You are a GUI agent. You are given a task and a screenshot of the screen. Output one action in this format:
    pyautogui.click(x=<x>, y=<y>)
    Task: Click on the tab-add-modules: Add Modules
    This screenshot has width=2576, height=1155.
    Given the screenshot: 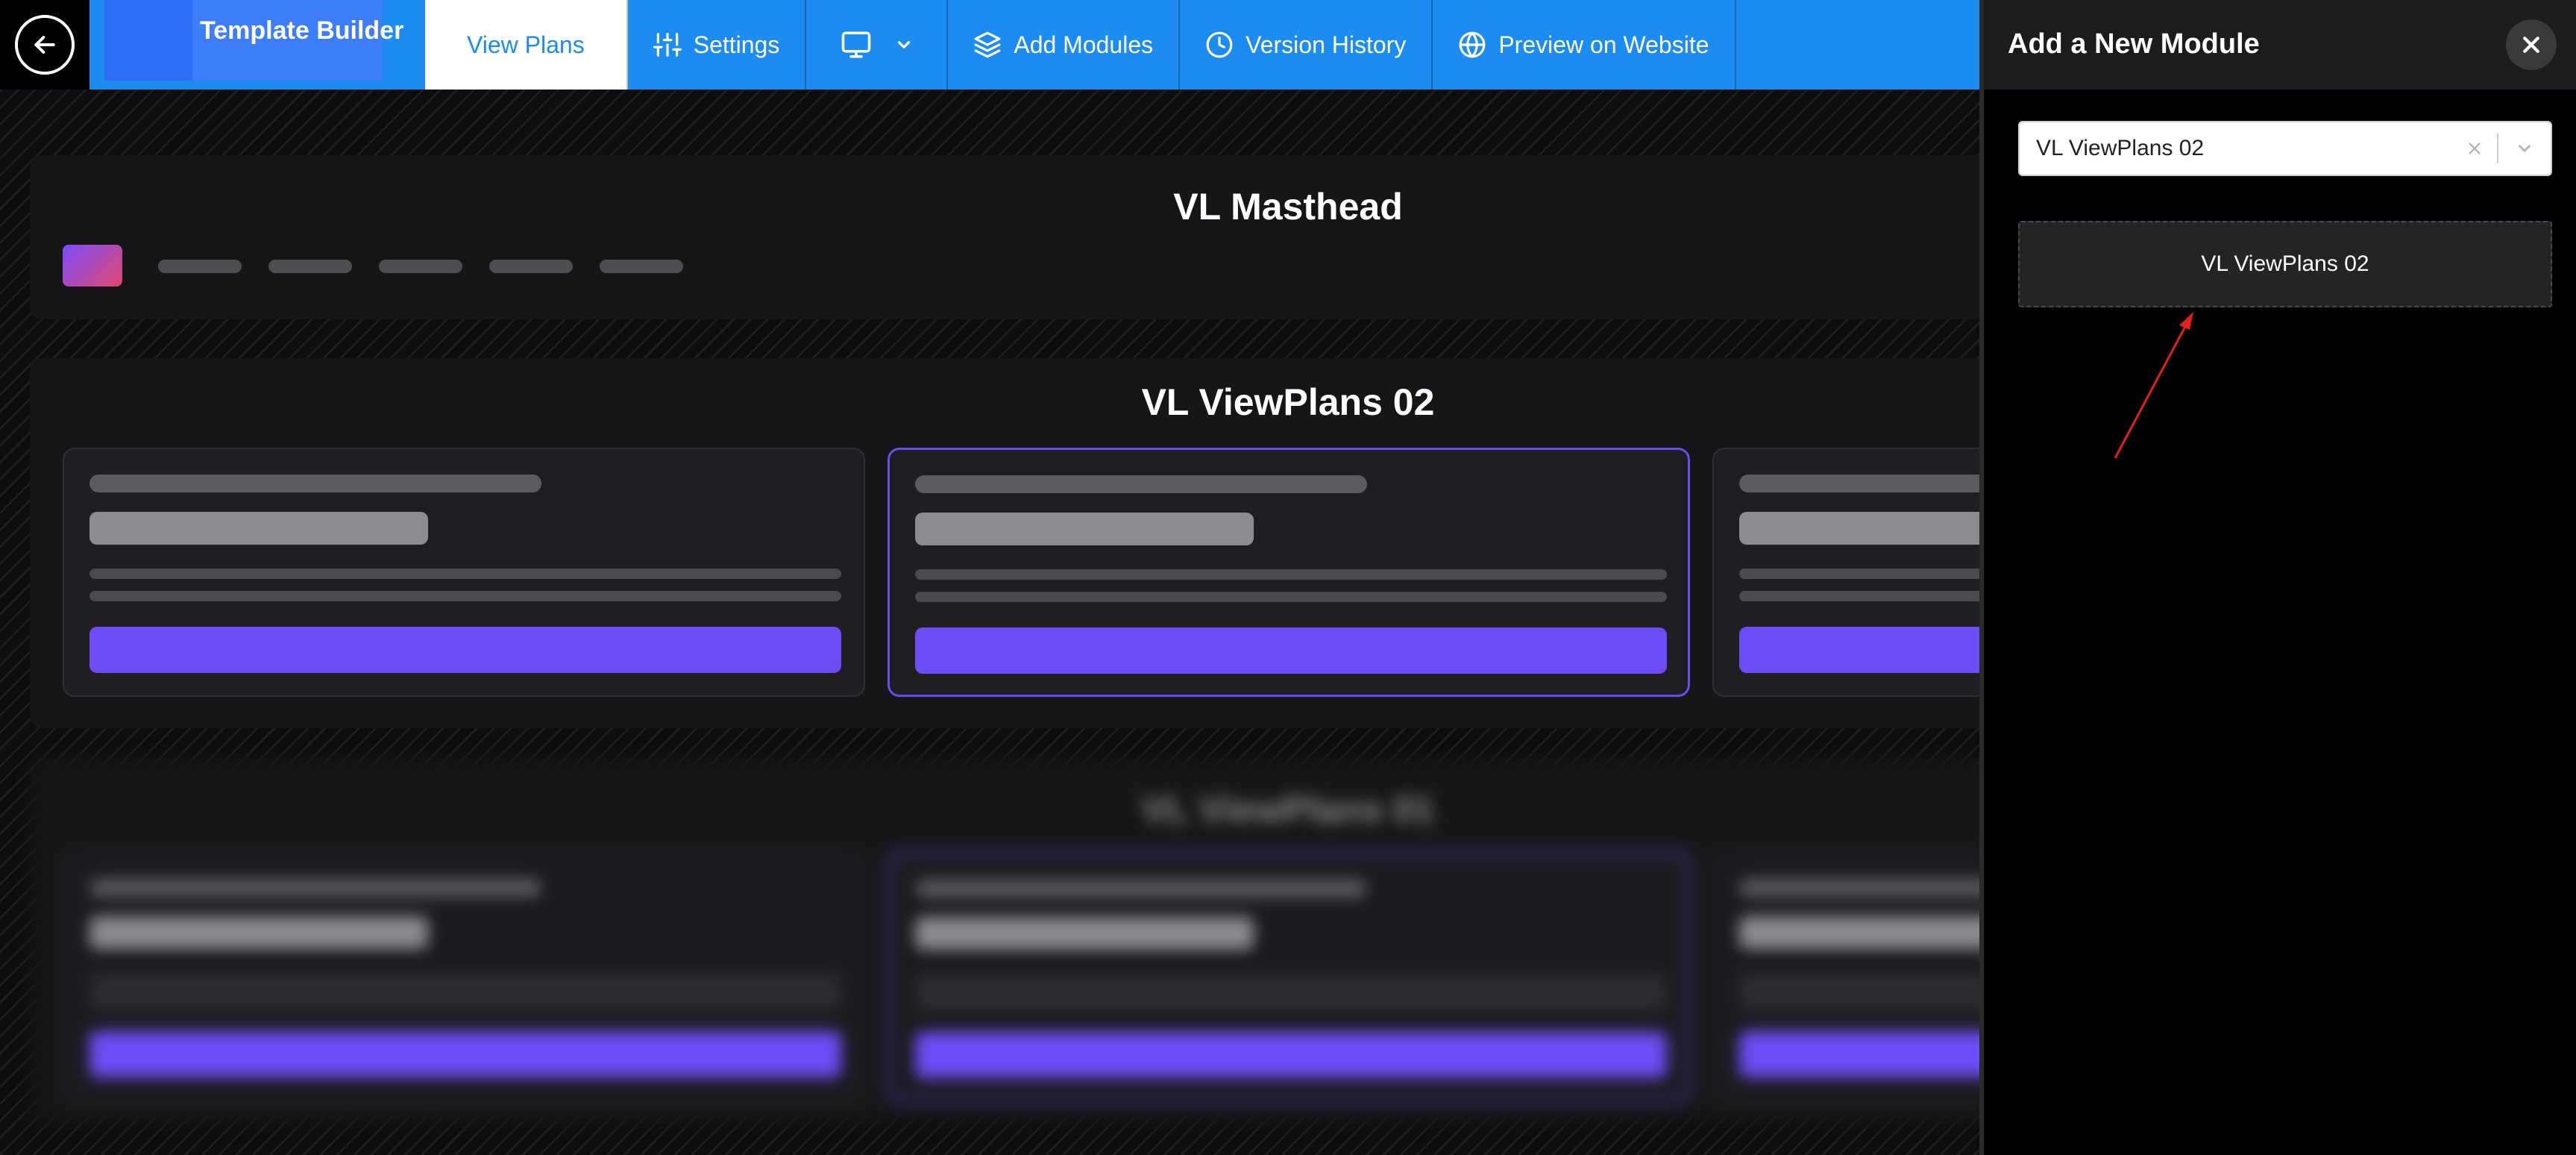 What is the action you would take?
    pyautogui.click(x=1065, y=45)
    